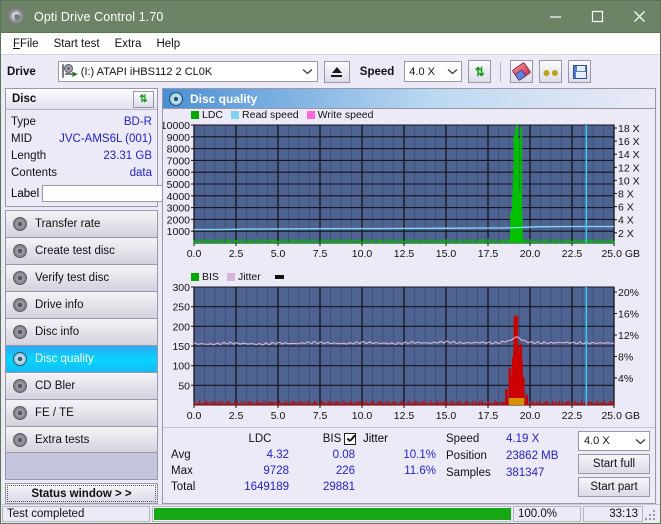 The width and height of the screenshot is (661, 524). Describe the element at coordinates (480, 71) in the screenshot. I see `refresh-button: ⇅` at that location.